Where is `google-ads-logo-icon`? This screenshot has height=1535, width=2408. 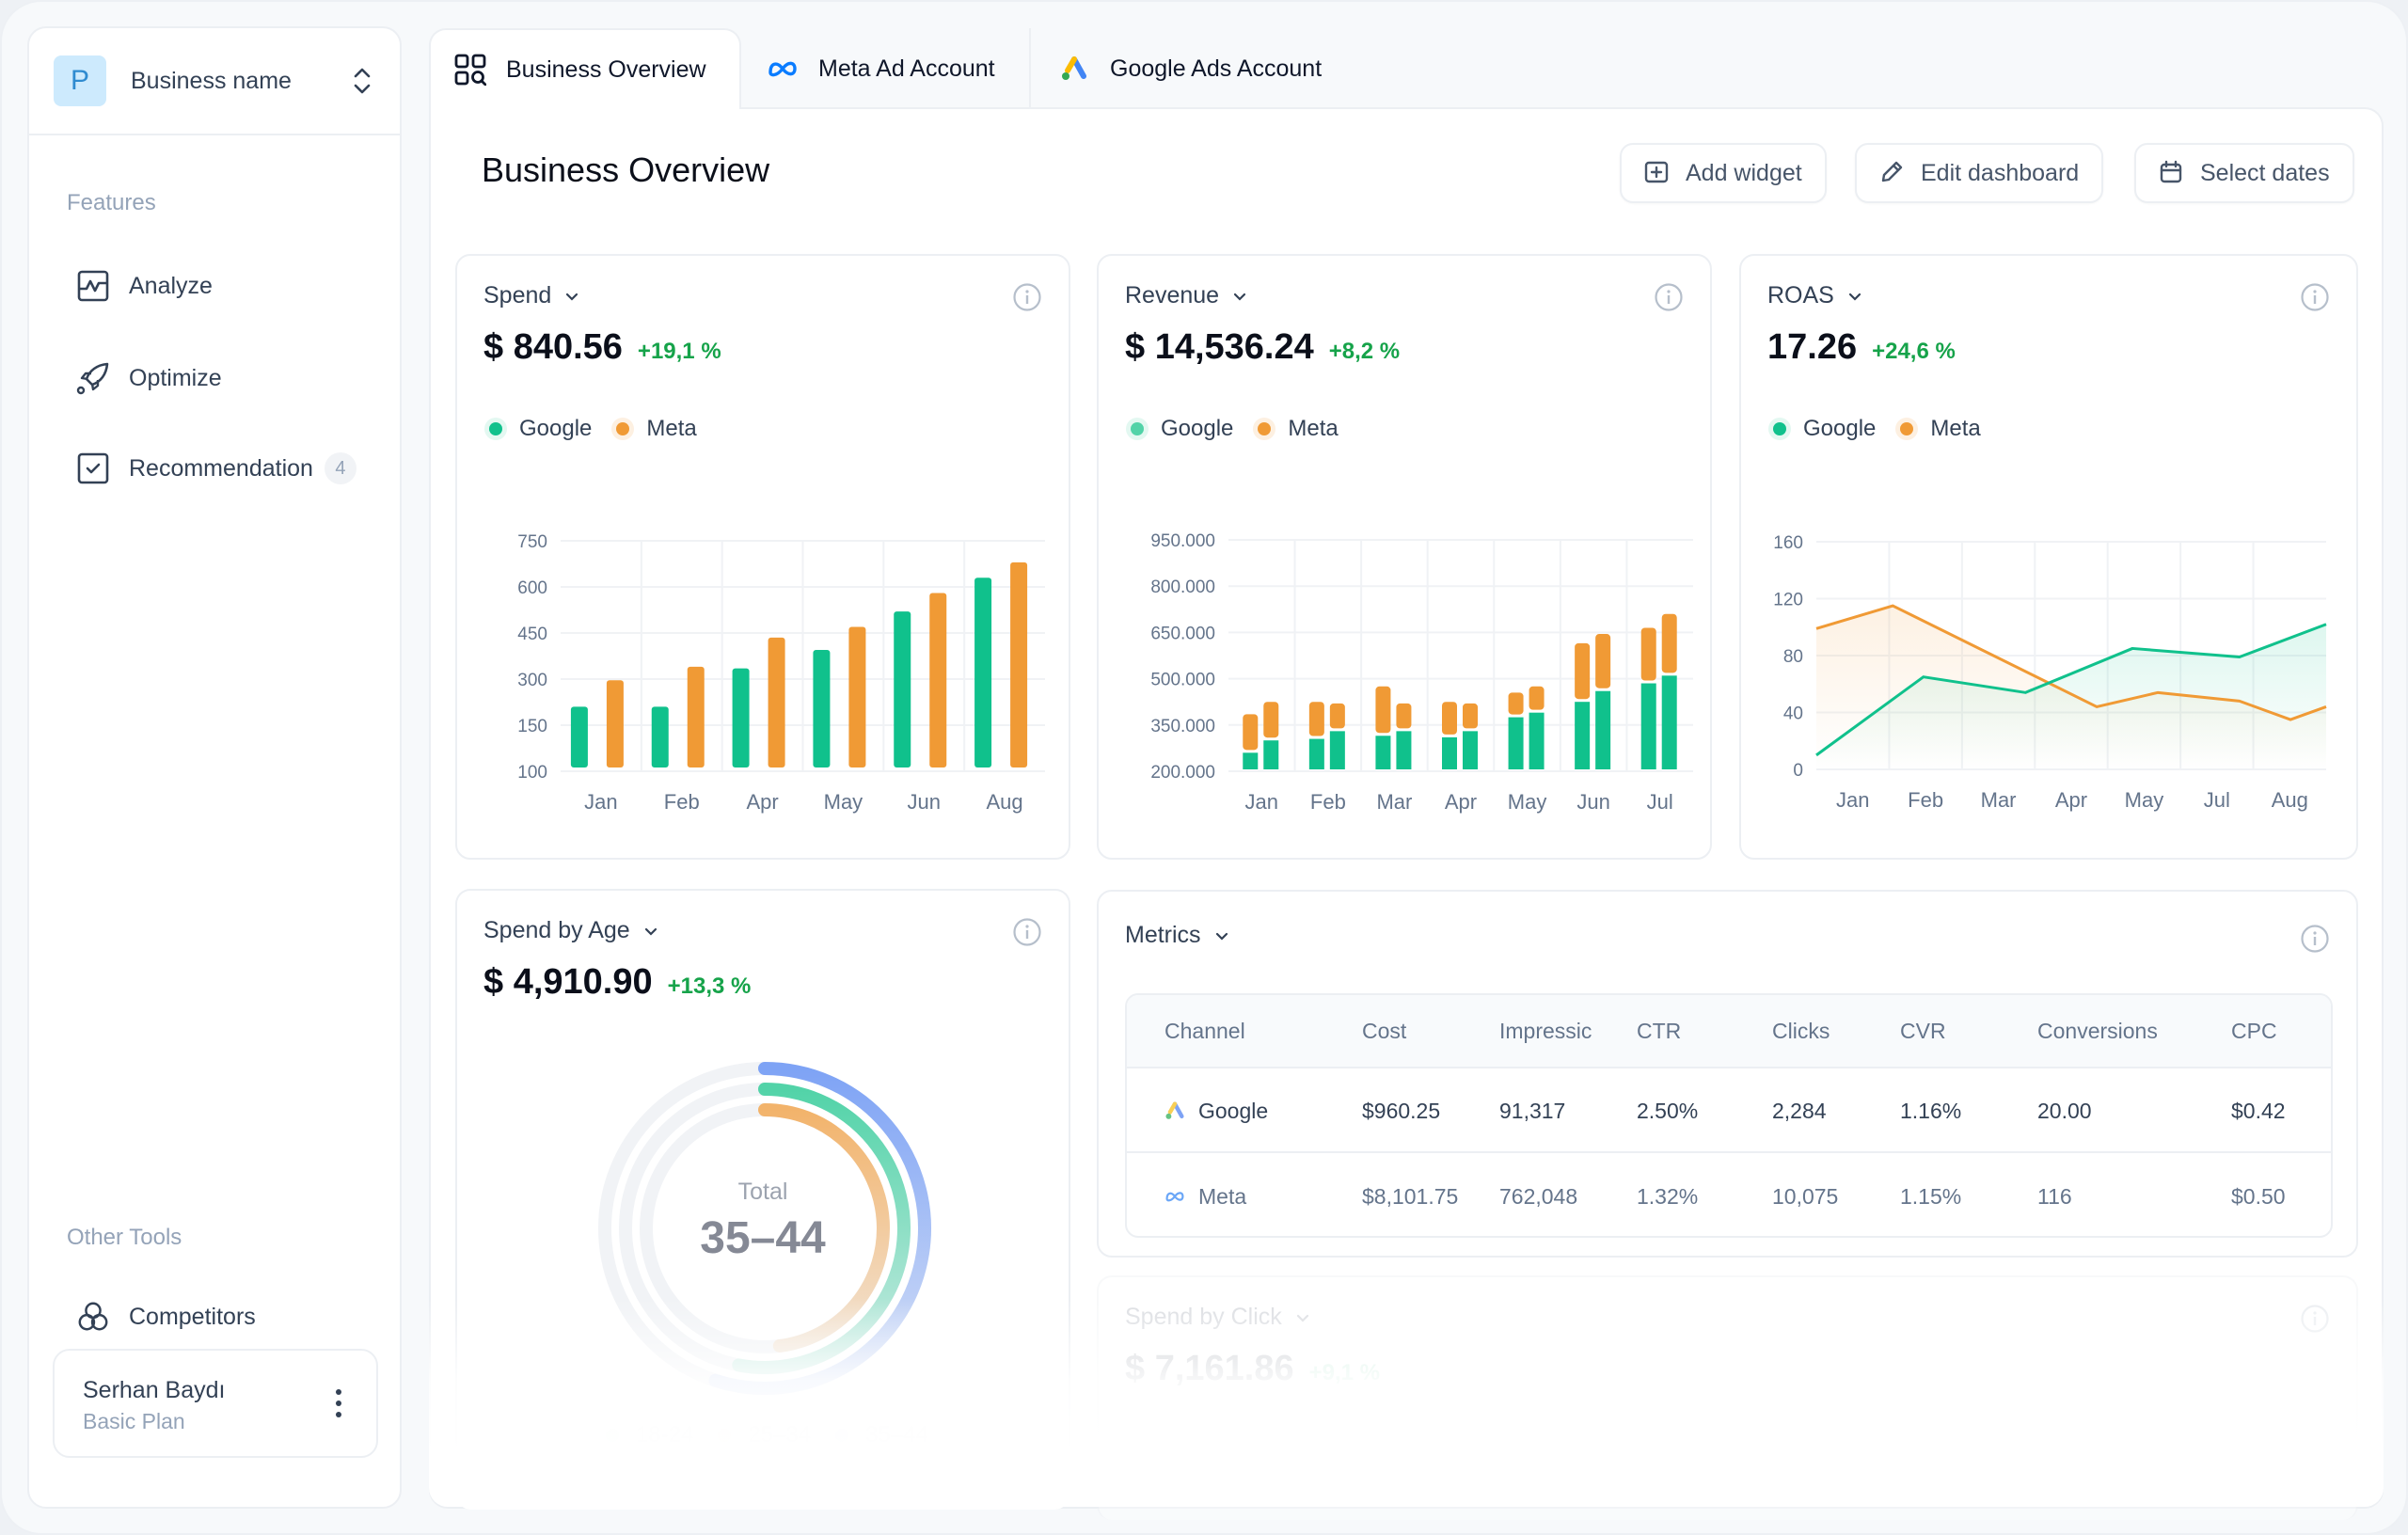 google-ads-logo-icon is located at coordinates (1175, 1110).